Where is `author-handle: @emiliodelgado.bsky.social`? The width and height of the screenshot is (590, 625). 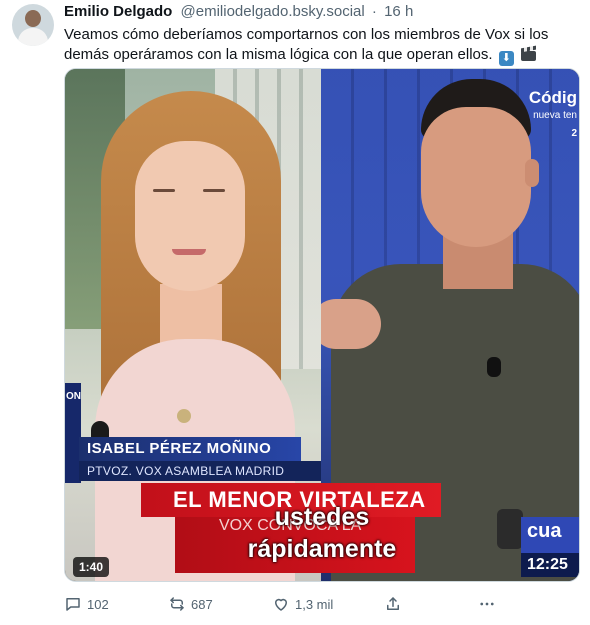
author-handle: @emiliodelgado.bsky.social is located at coordinates (273, 11).